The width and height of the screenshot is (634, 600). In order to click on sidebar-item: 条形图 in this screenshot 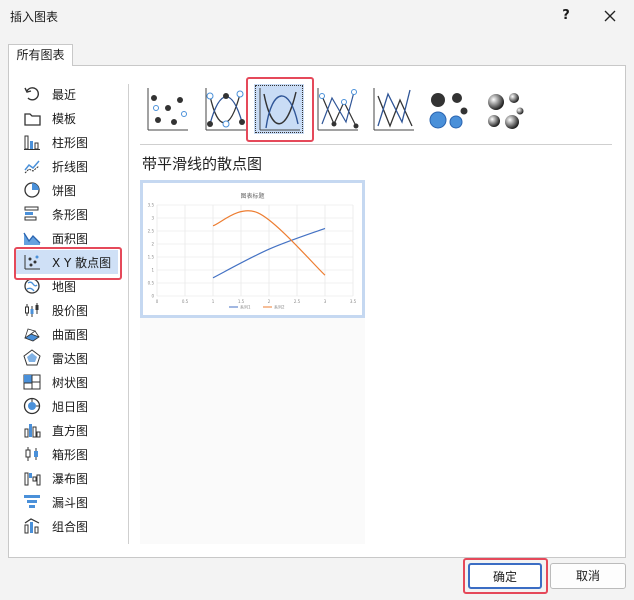, I will do `click(67, 214)`.